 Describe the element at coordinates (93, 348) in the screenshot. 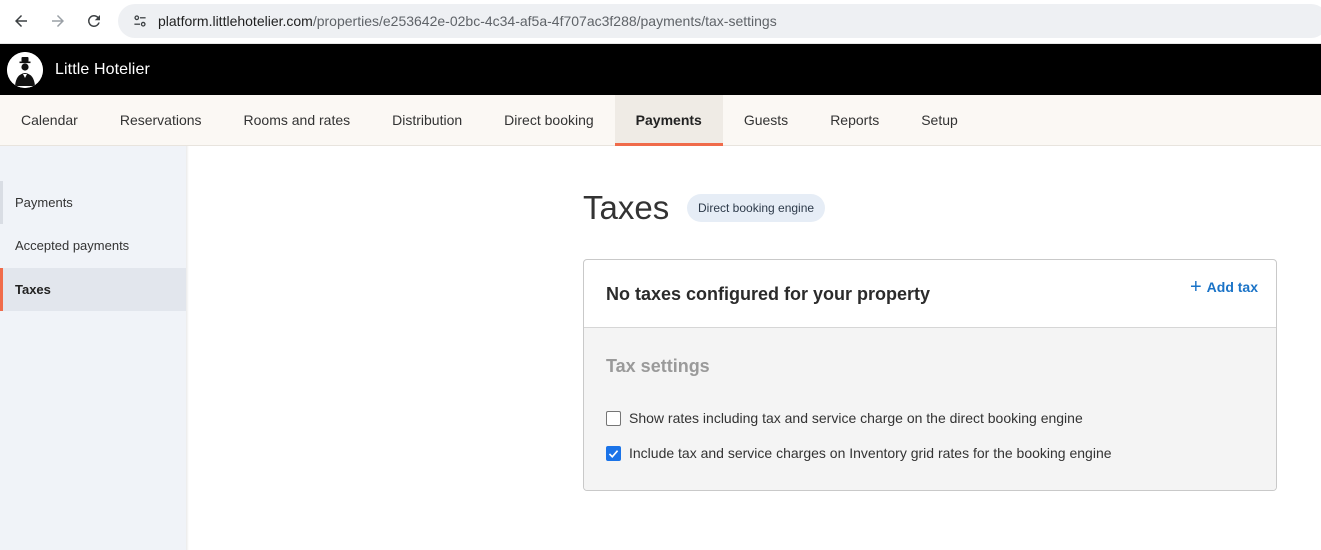

I see `sidebar: Payments Accepted payments Taxes` at that location.